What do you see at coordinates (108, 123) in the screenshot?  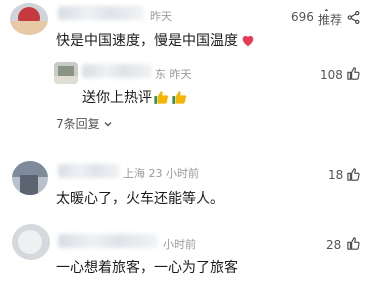 I see `chevron-down-icon` at bounding box center [108, 123].